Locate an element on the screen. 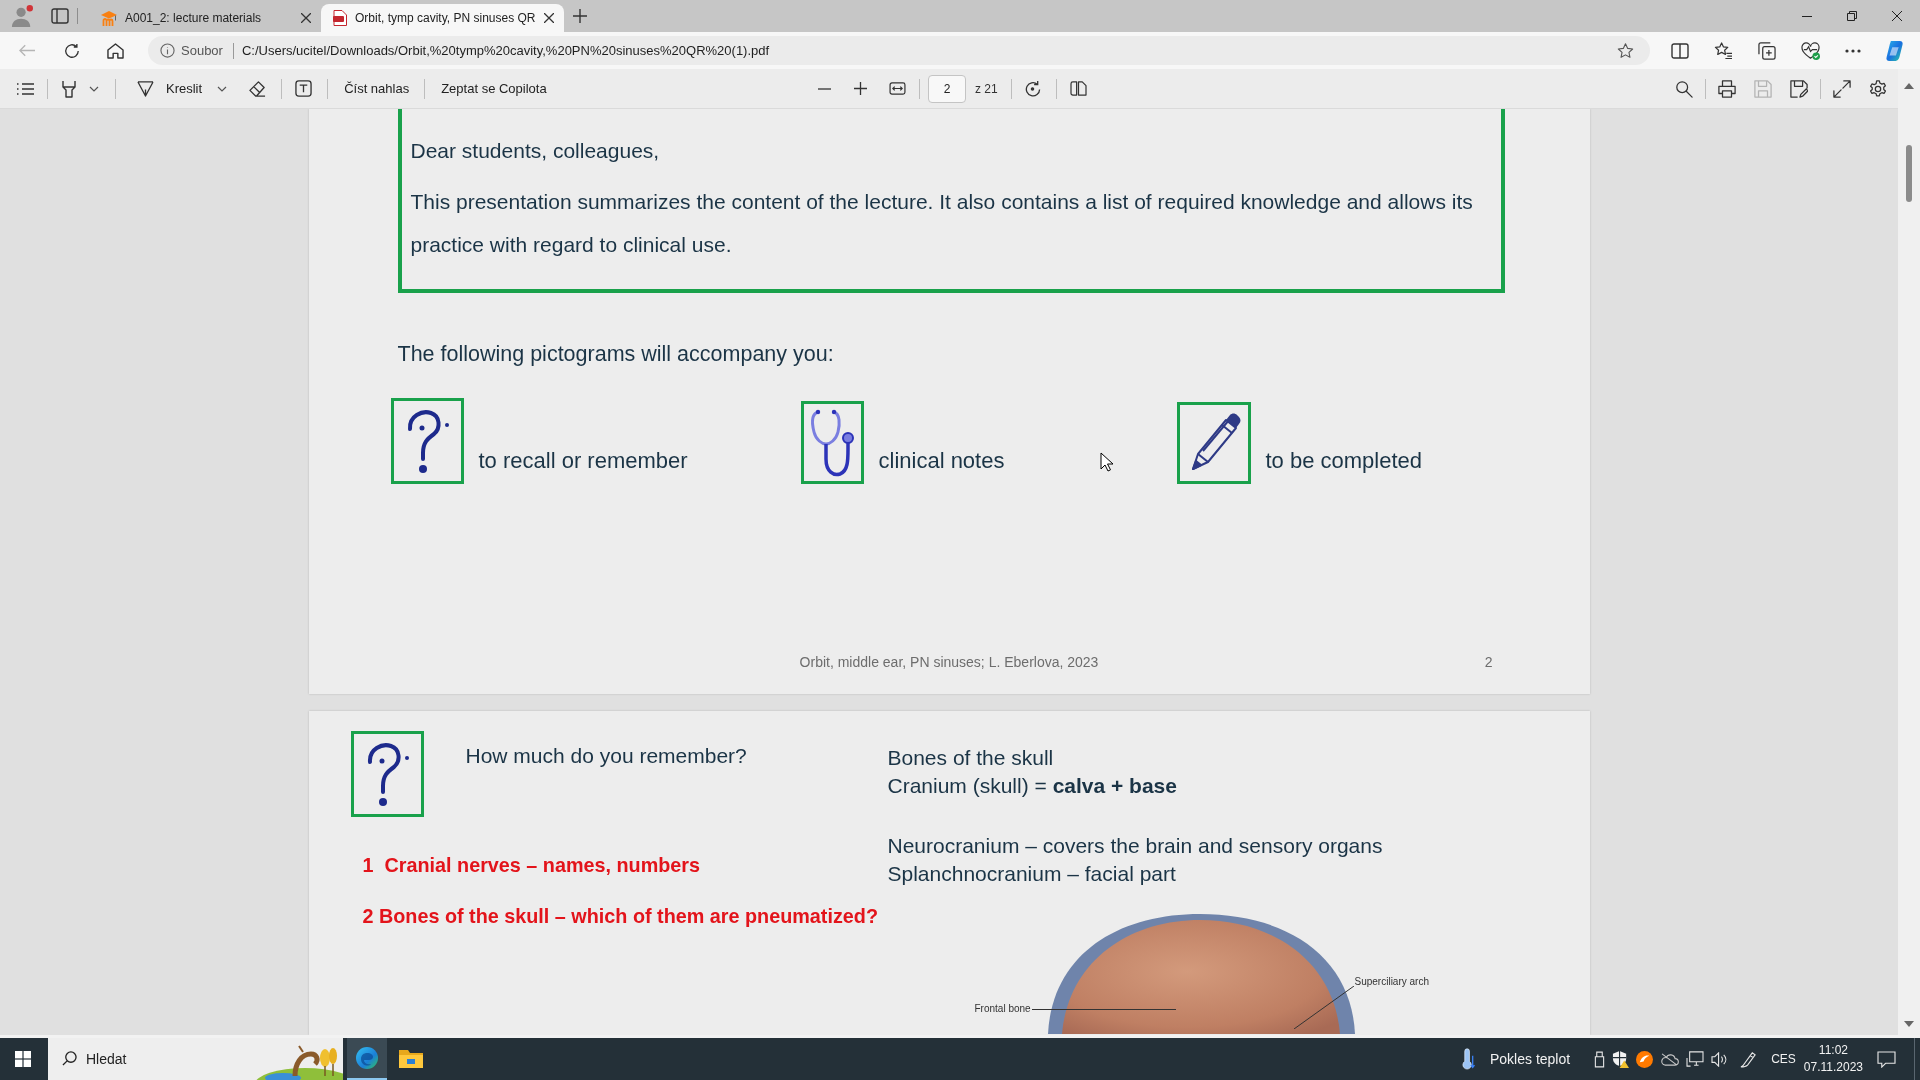  floppy-disk-pen-icon is located at coordinates (1799, 88).